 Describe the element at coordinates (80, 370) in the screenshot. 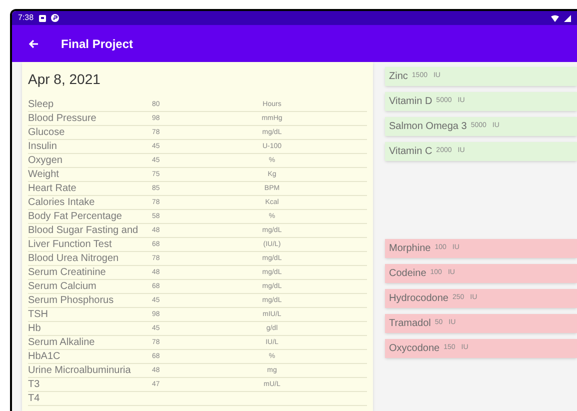

I see `metric-name: Urine Microalbuminuria` at that location.